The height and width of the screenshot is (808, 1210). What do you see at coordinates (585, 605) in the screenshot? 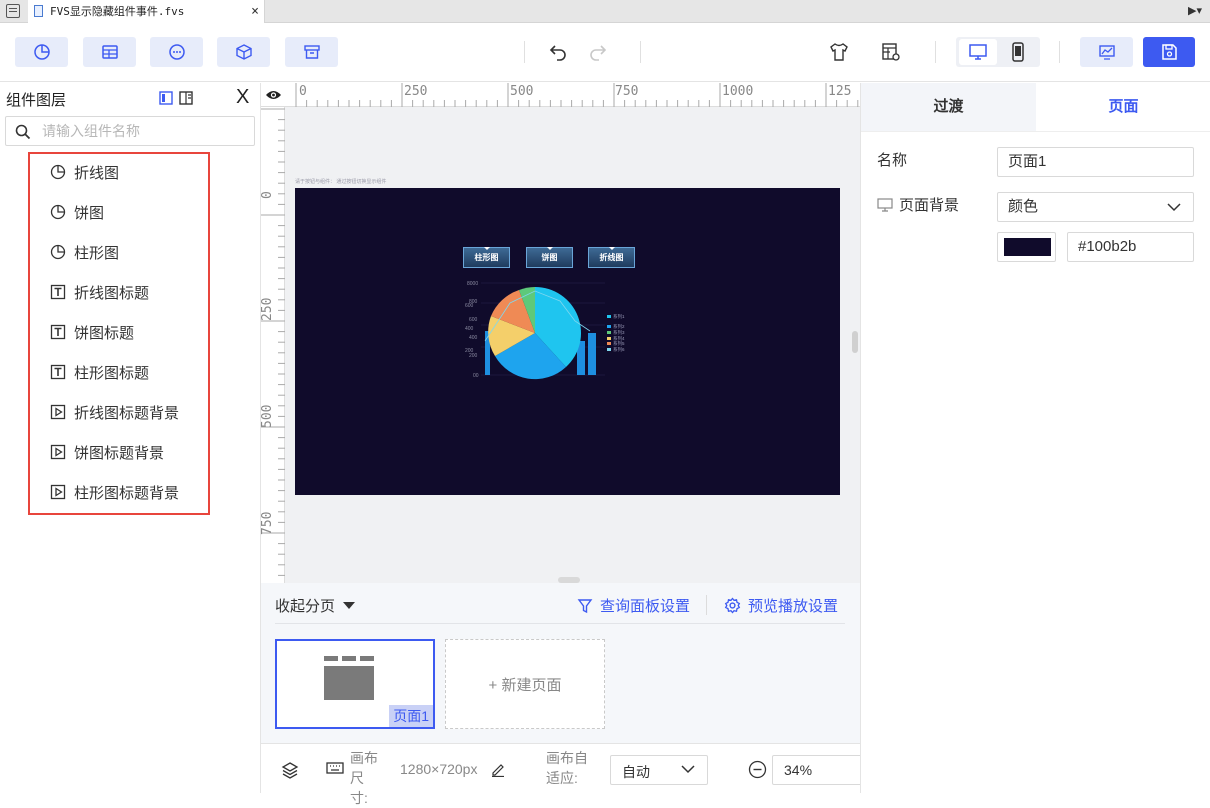
I see `filter-icon` at bounding box center [585, 605].